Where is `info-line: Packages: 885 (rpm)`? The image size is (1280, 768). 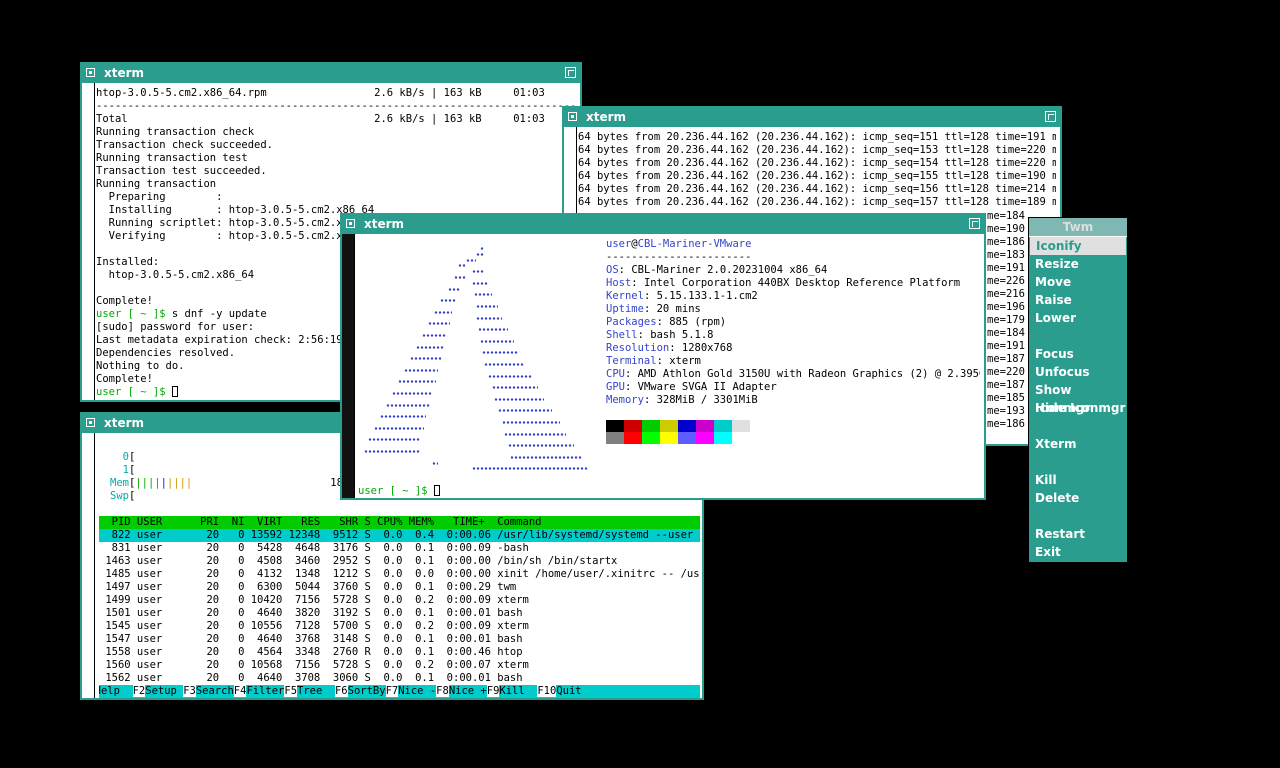 info-line: Packages: 885 (rpm) is located at coordinates (666, 322).